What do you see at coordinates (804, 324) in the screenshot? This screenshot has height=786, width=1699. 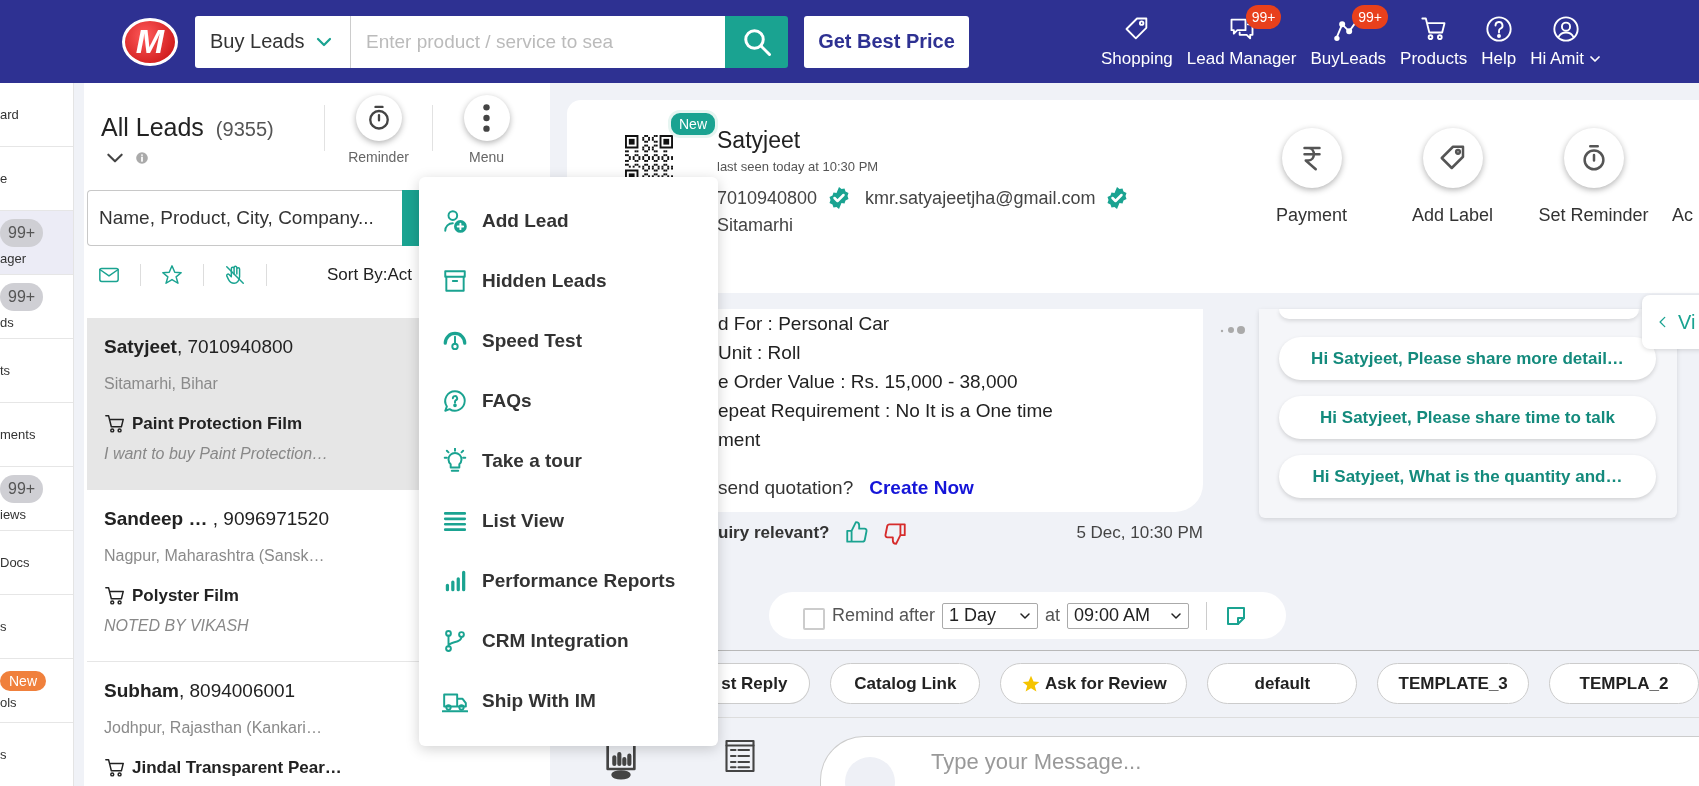 I see `enquiry-detail: d For : Personal Car` at bounding box center [804, 324].